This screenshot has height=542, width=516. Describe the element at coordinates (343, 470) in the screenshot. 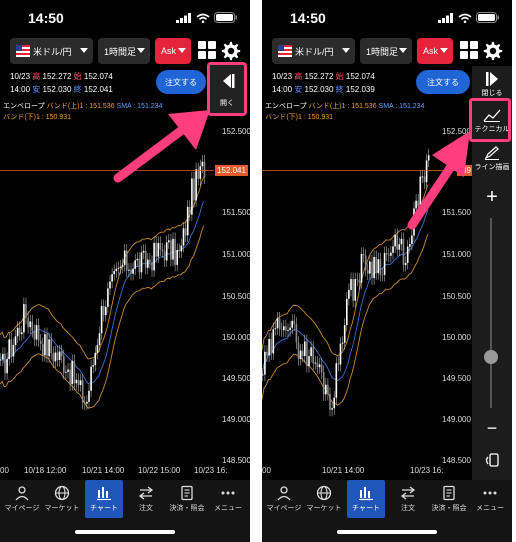

I see `x-axis-label: 10/21 14:00` at that location.